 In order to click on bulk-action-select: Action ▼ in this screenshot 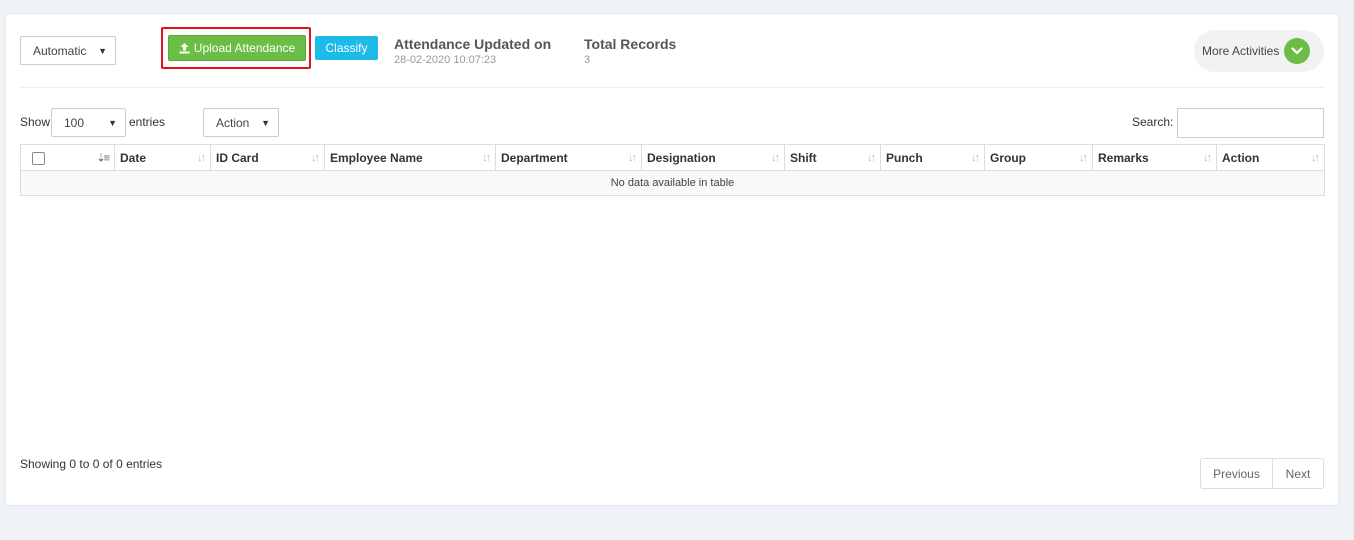, I will do `click(241, 122)`.